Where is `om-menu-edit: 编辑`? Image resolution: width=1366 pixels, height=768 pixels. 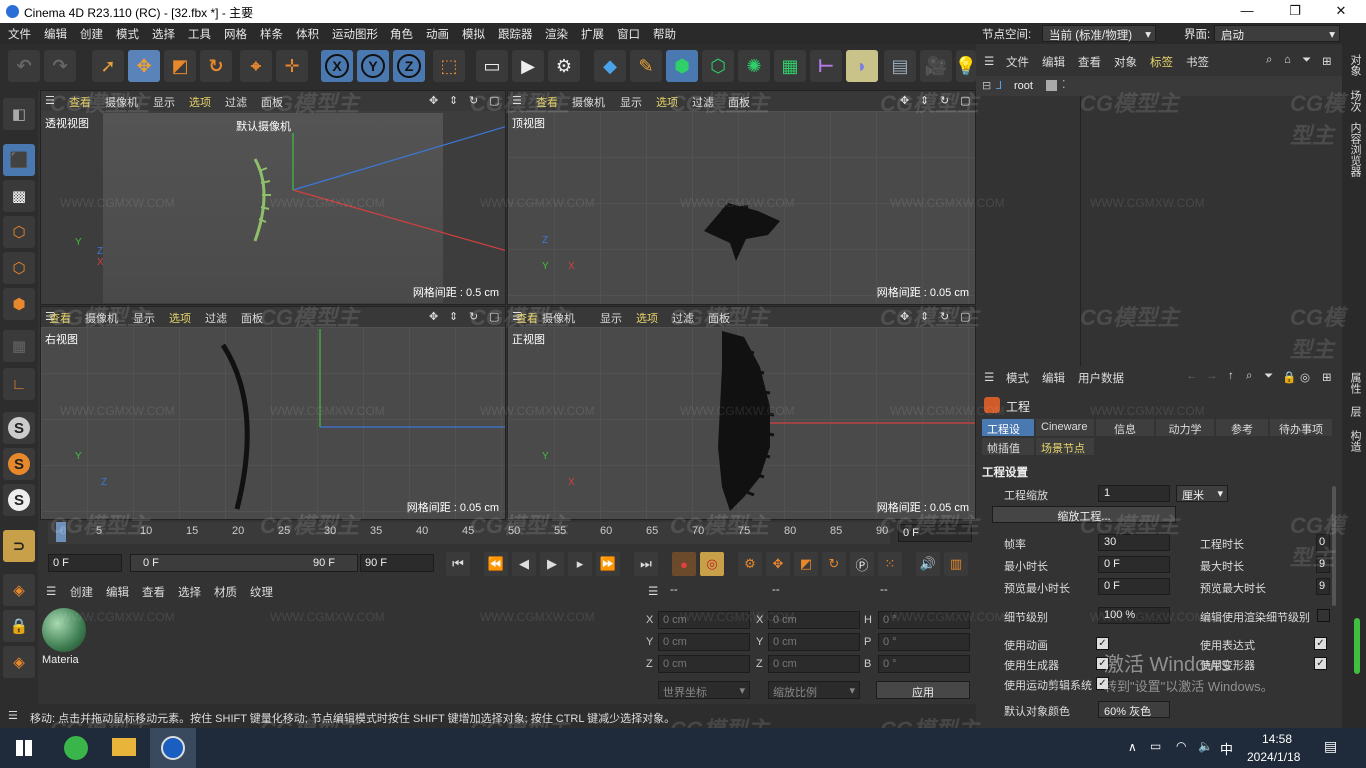
om-menu-edit: 编辑 is located at coordinates (1053, 62).